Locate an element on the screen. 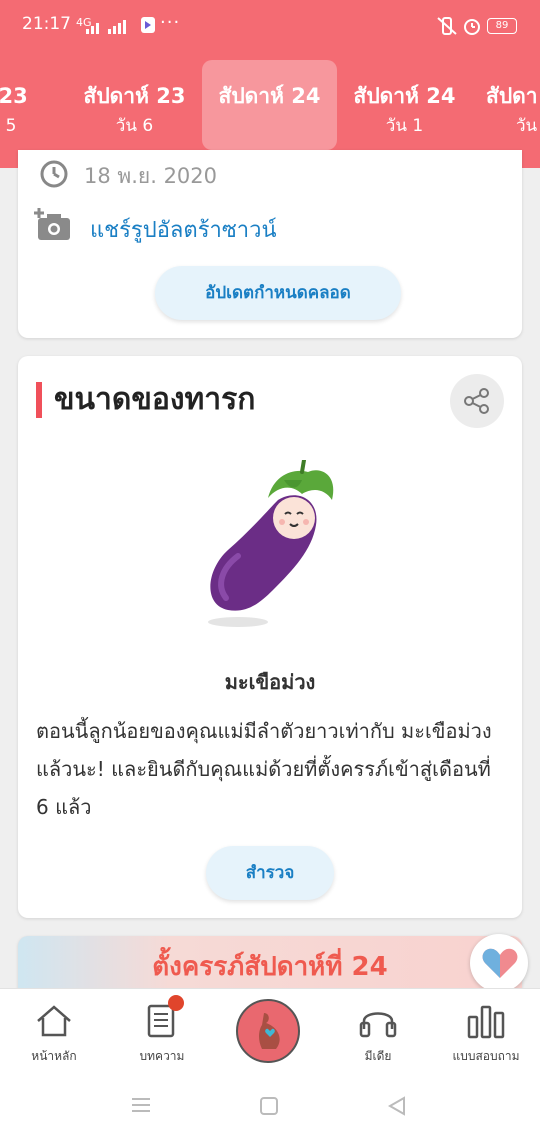 This screenshot has width=540, height=1140. tab-week-23-day-6: สัปดาห์ 23 วัน 6 is located at coordinates (134, 105).